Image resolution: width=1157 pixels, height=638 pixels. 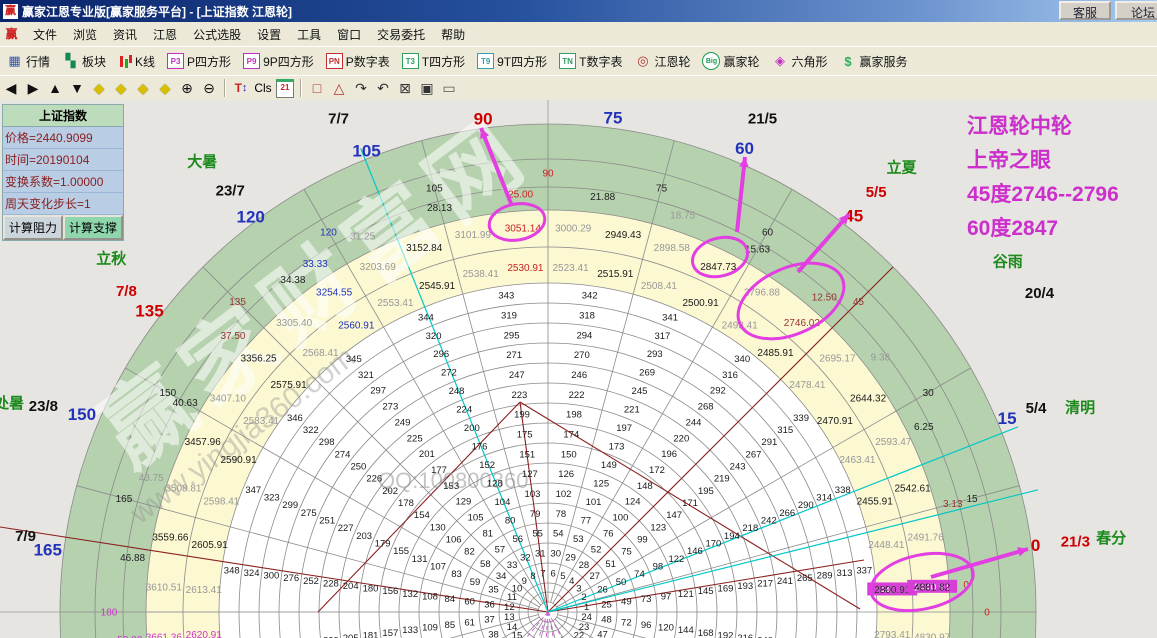 I want to click on wheel-number: 85, so click(x=450, y=625).